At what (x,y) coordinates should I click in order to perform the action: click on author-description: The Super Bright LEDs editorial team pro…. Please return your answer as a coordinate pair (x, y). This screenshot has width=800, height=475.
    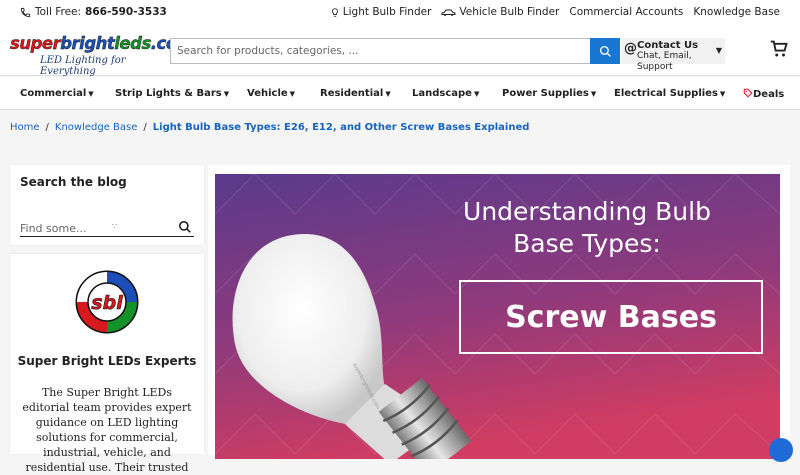
    Looking at the image, I should click on (107, 430).